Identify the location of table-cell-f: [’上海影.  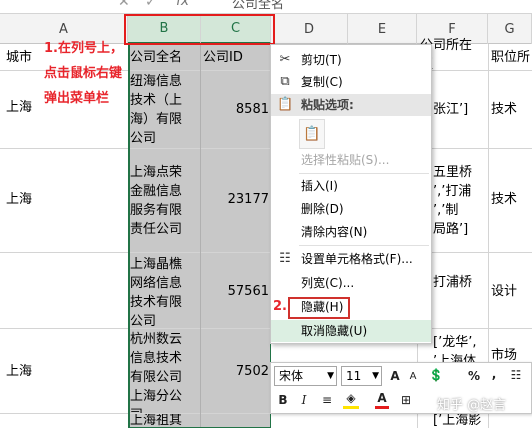
(460, 421).